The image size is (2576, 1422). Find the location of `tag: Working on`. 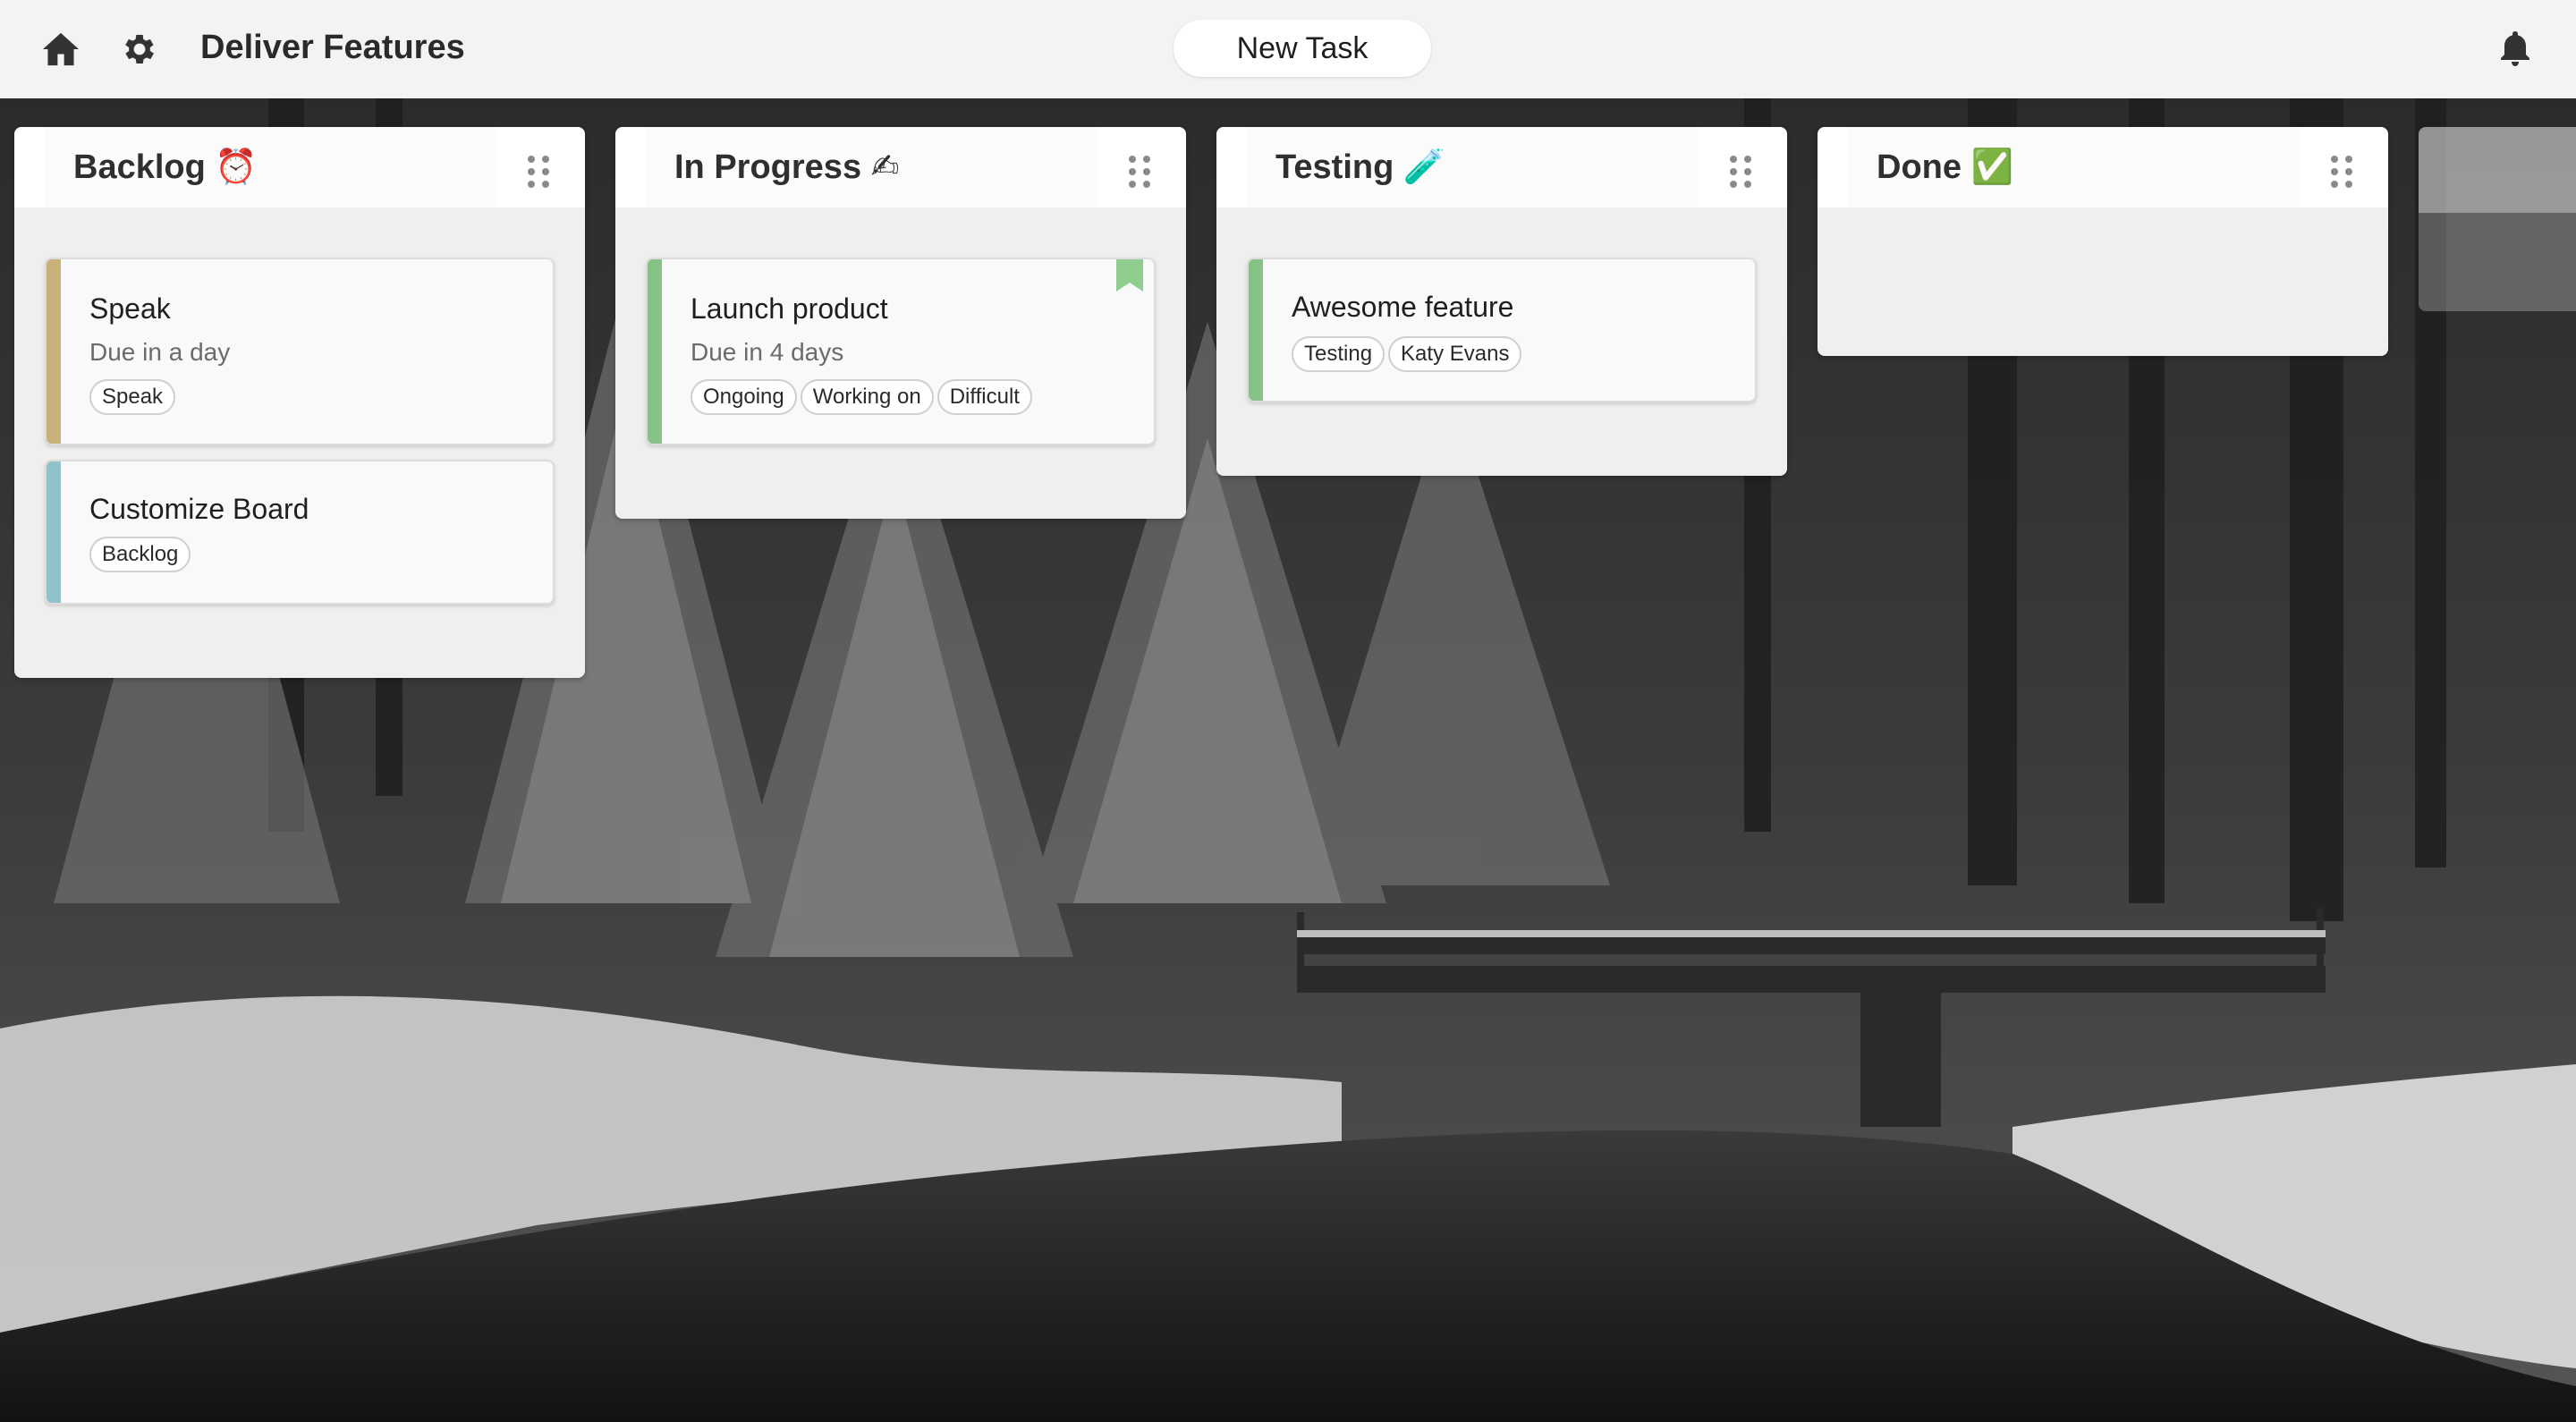

tag: Working on is located at coordinates (867, 397).